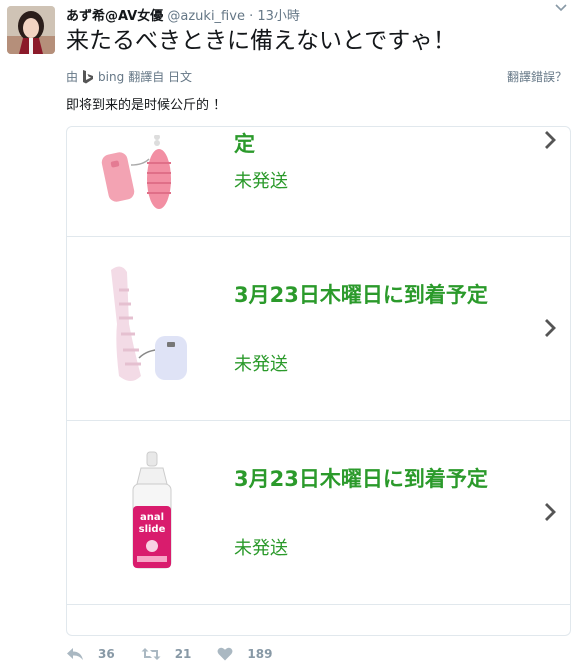 This screenshot has height=668, width=579. I want to click on bing-icon, so click(88, 77).